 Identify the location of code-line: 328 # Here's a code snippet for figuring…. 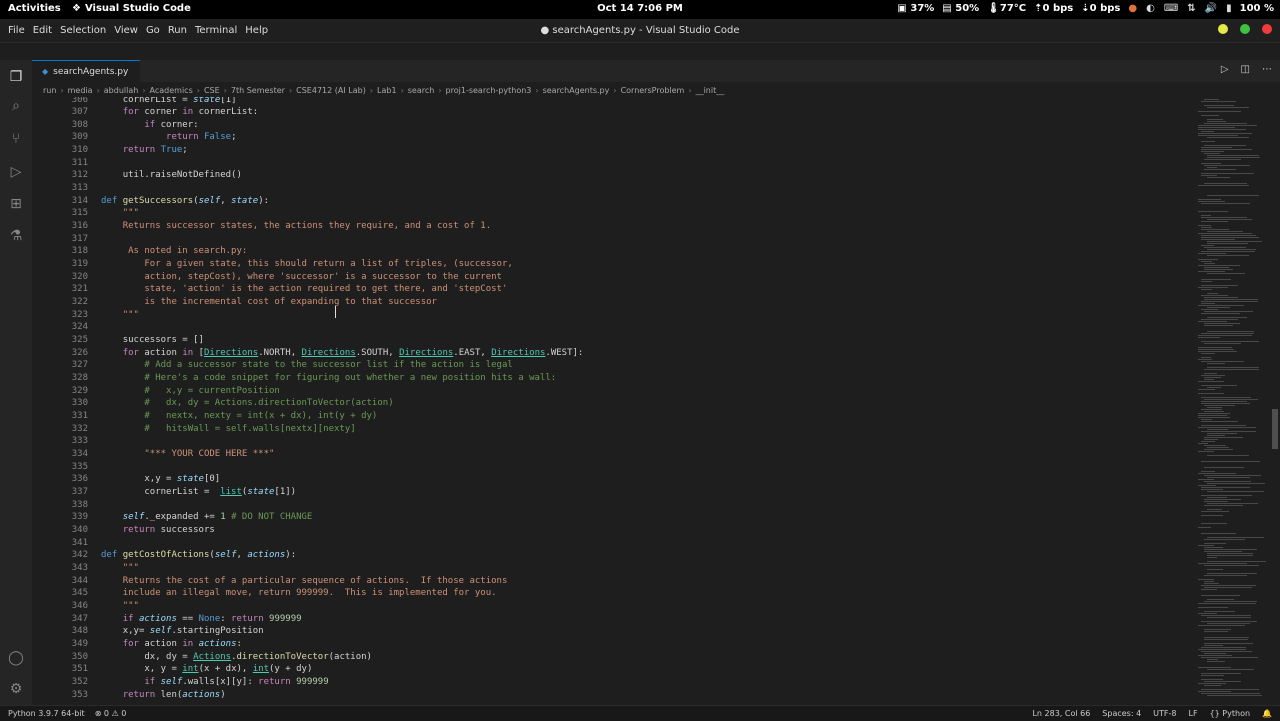
(611, 378).